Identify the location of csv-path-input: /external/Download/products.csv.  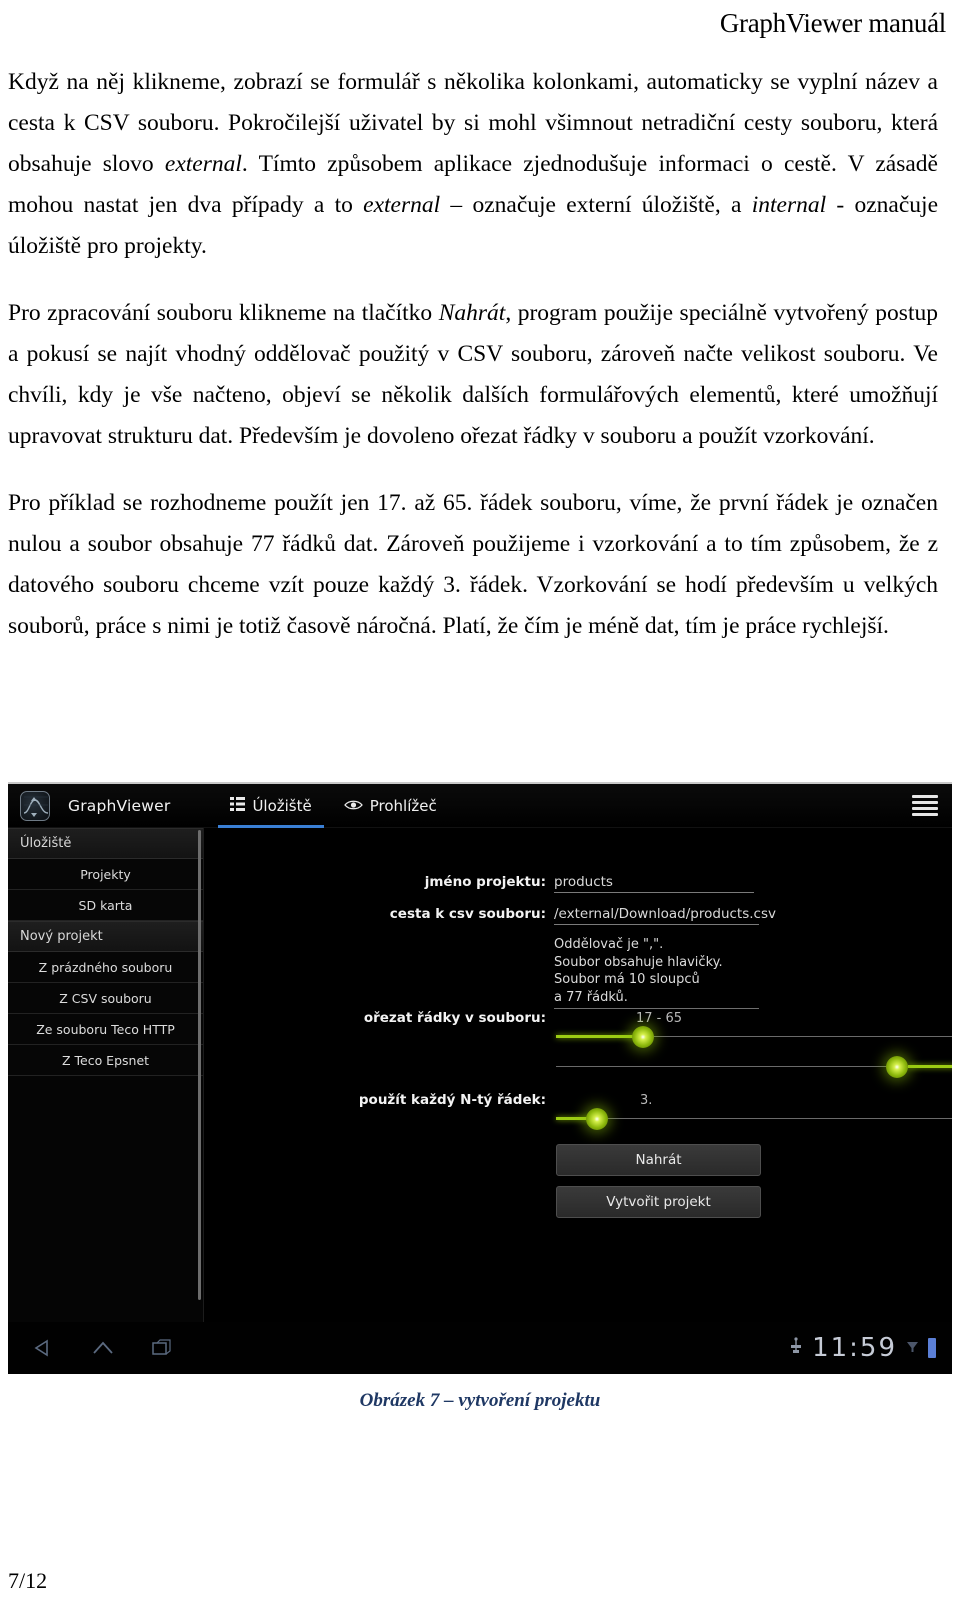
(665, 915).